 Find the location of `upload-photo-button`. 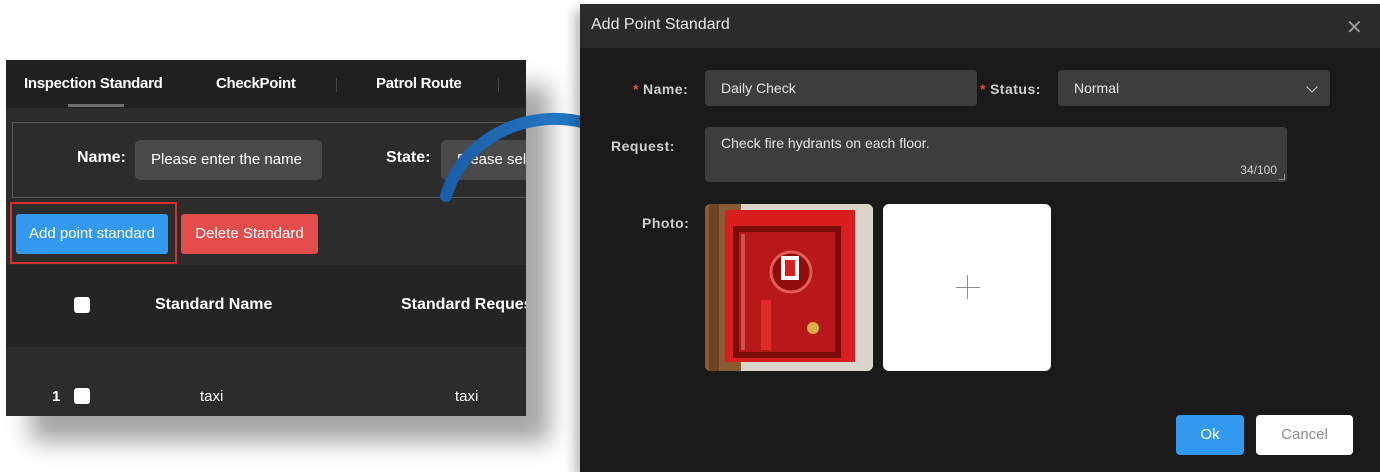

upload-photo-button is located at coordinates (967, 287).